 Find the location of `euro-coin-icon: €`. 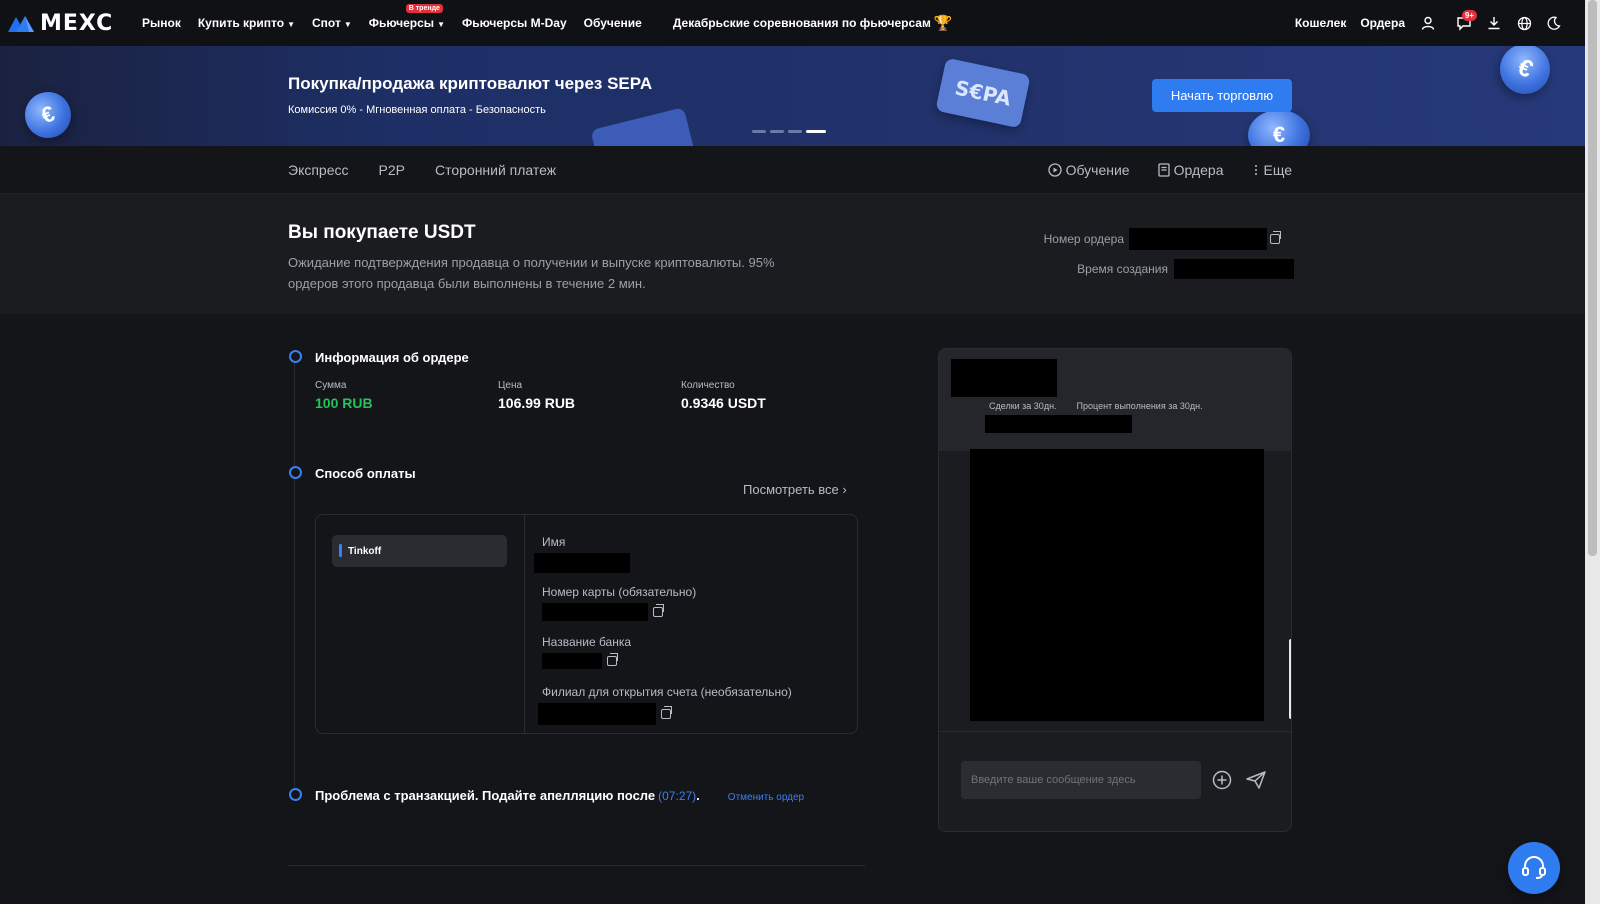

euro-coin-icon: € is located at coordinates (1279, 128).